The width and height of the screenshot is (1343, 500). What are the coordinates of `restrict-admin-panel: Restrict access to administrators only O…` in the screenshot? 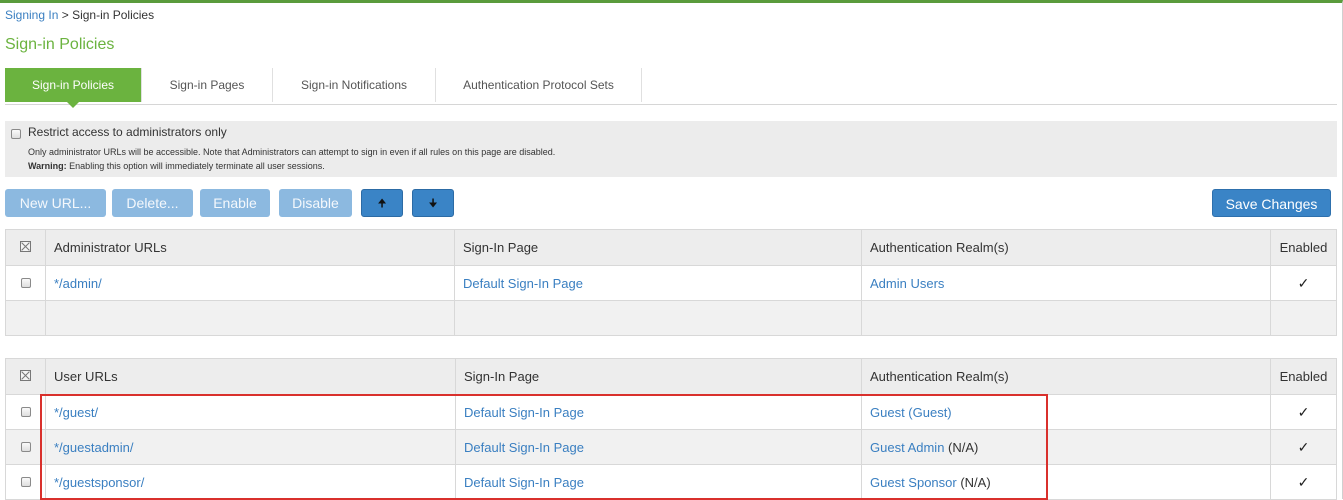 It's located at (671, 149).